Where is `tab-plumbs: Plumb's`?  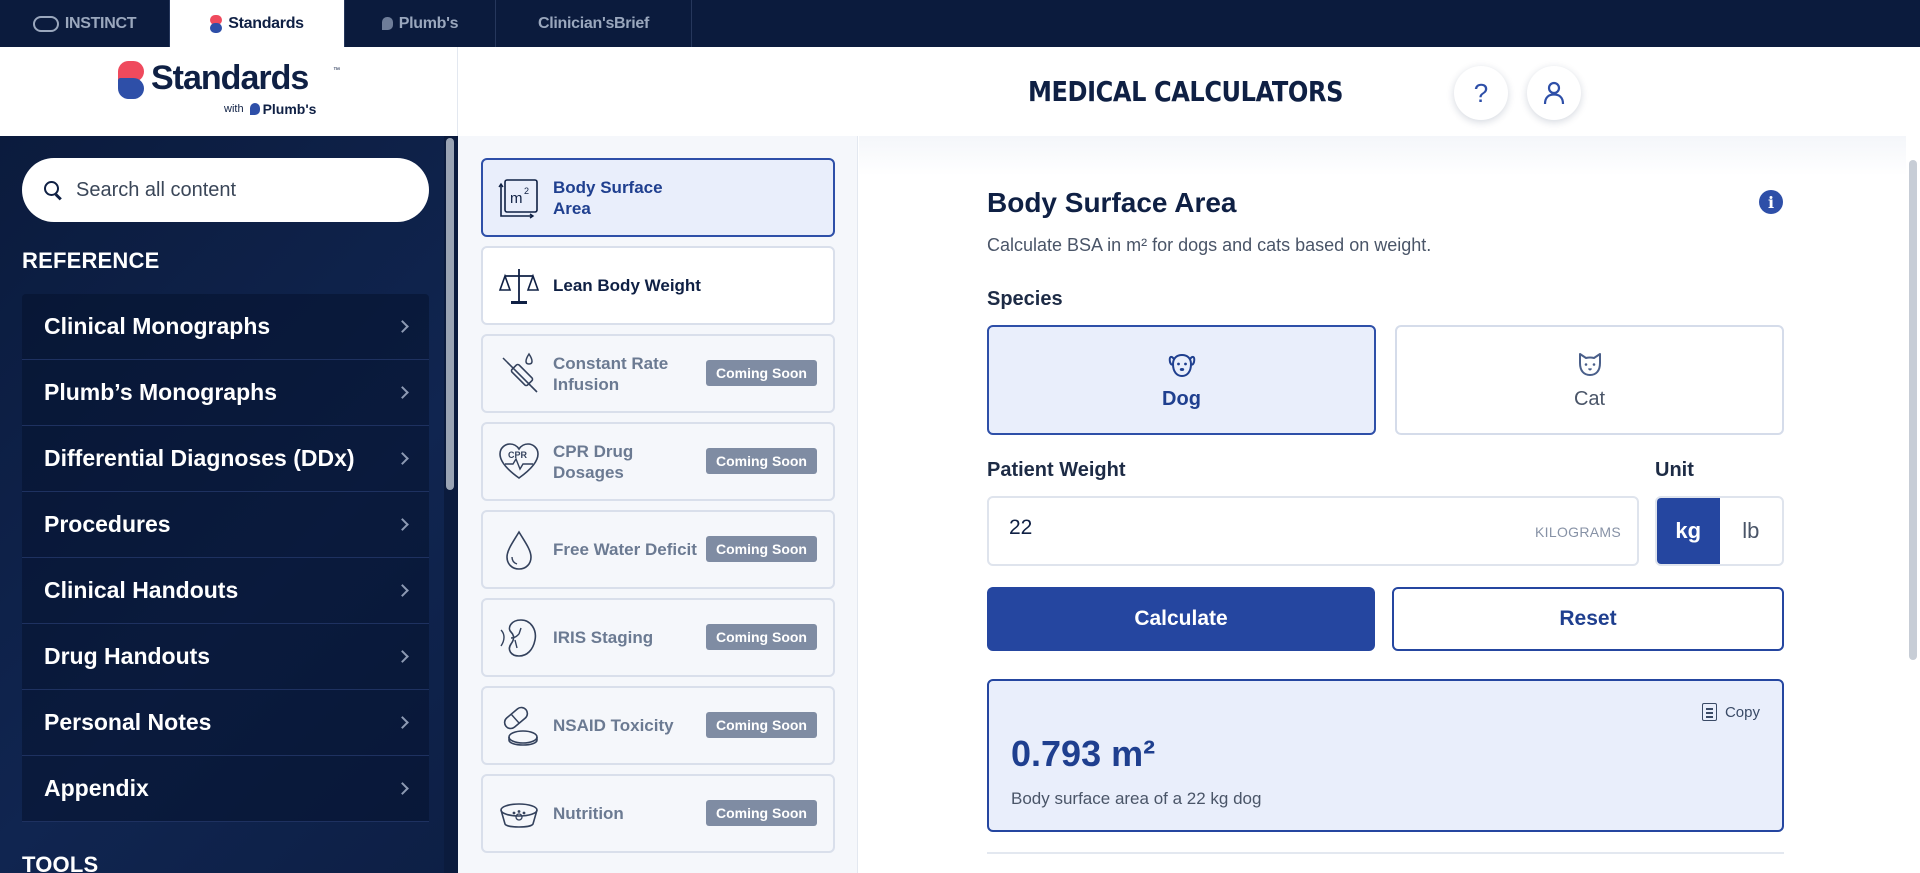 tab-plumbs: Plumb's is located at coordinates (420, 23).